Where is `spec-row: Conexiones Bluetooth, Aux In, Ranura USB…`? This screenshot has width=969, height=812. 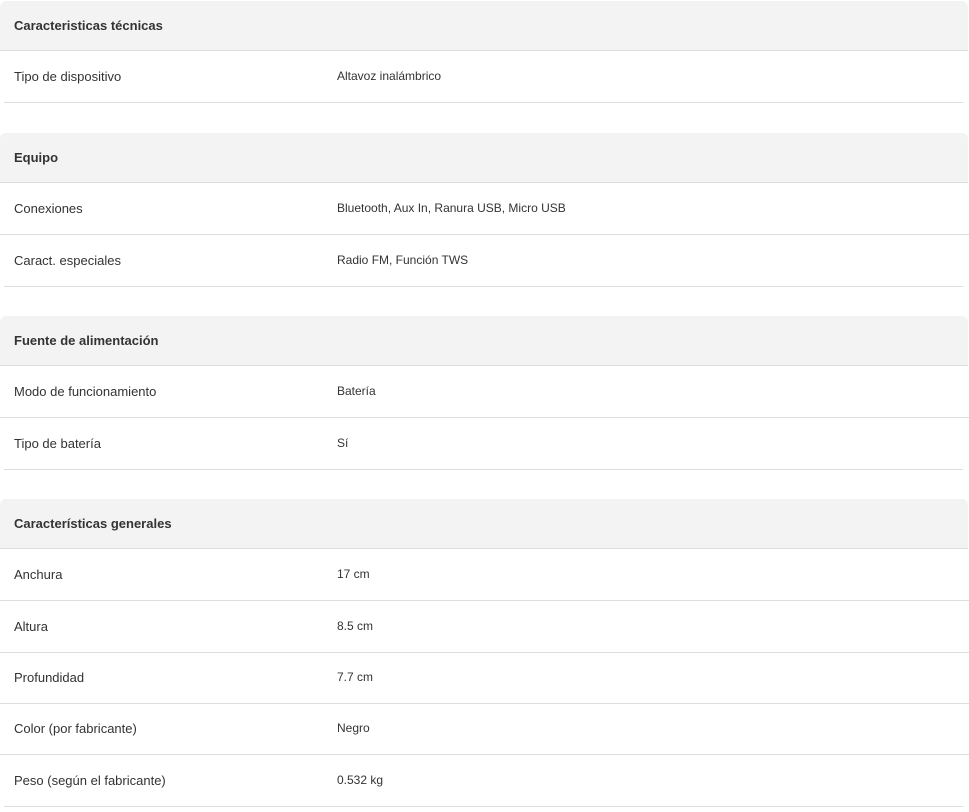
spec-row: Conexiones Bluetooth, Aux In, Ranura USB… is located at coordinates (484, 209).